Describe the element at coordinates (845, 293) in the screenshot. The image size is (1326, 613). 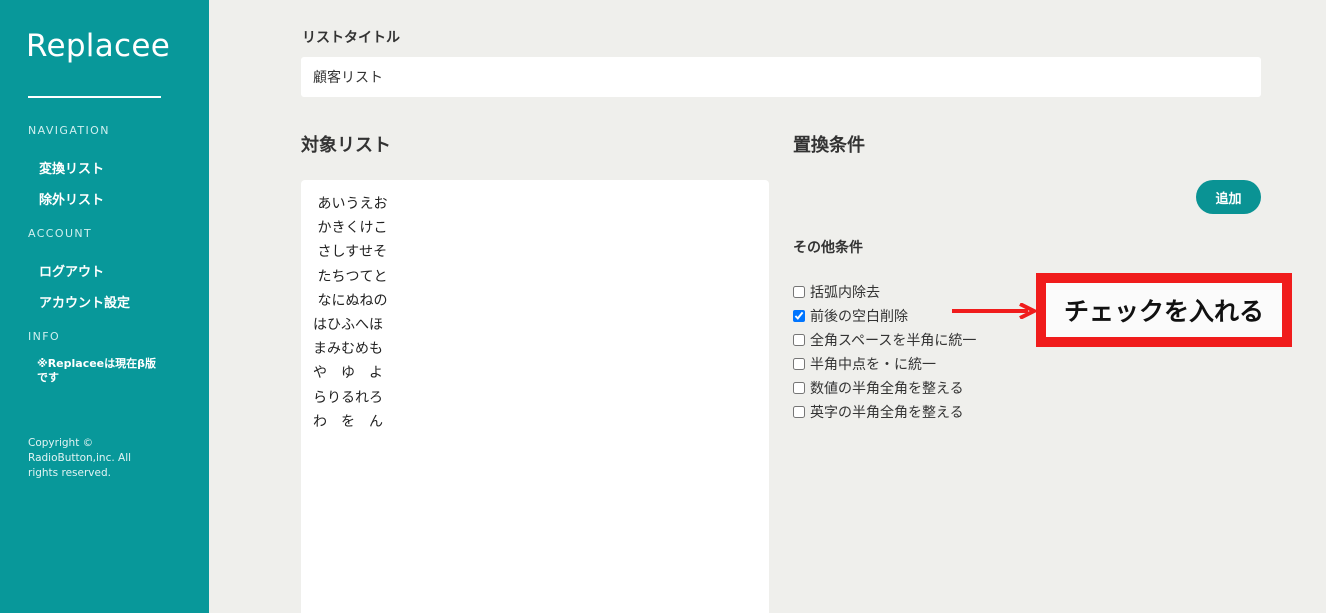
I see `option-label: 括弧内除去` at that location.